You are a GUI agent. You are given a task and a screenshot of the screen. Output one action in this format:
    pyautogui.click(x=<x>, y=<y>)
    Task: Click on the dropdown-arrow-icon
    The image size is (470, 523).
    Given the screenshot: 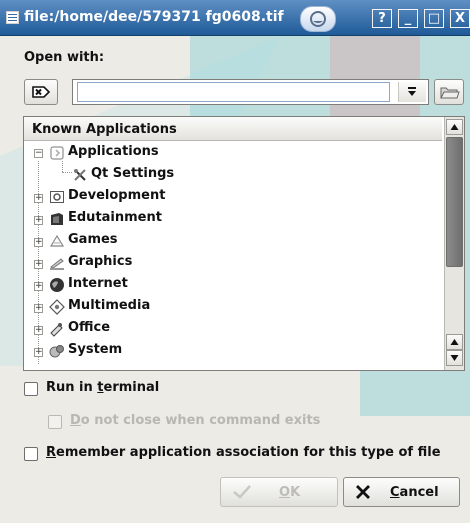 What is the action you would take?
    pyautogui.click(x=412, y=91)
    